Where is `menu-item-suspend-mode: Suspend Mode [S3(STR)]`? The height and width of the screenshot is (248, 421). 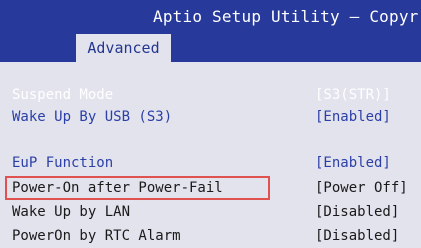
menu-item-suspend-mode: Suspend Mode [S3(STR)] is located at coordinates (210, 95).